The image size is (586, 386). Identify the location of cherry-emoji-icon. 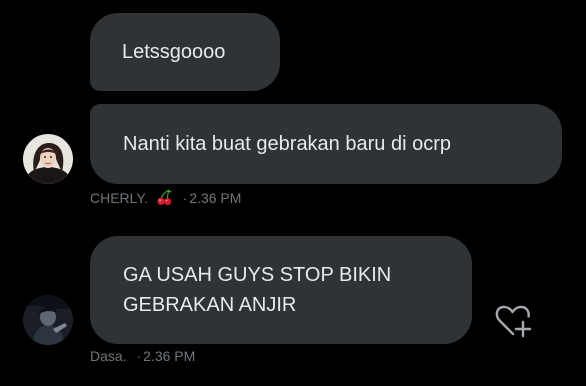
(164, 199).